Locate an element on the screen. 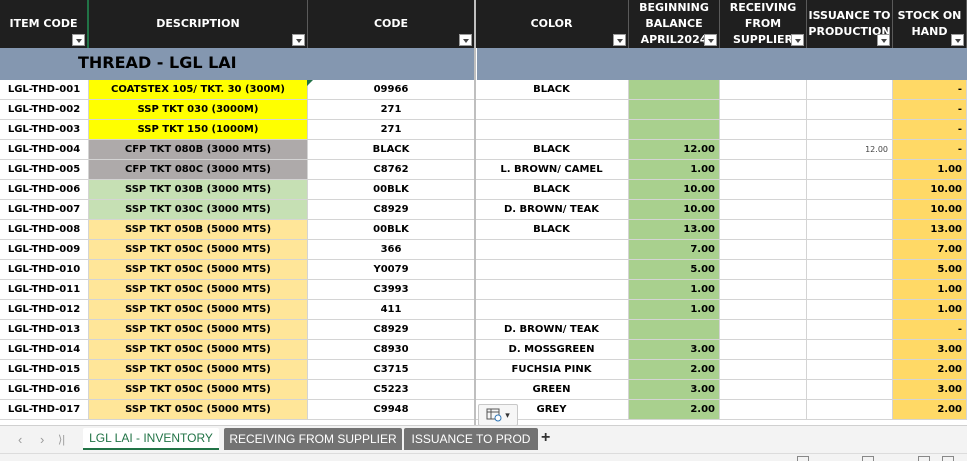 This screenshot has width=967, height=461. cell-item-code: LGL-THD-007 is located at coordinates (44, 210).